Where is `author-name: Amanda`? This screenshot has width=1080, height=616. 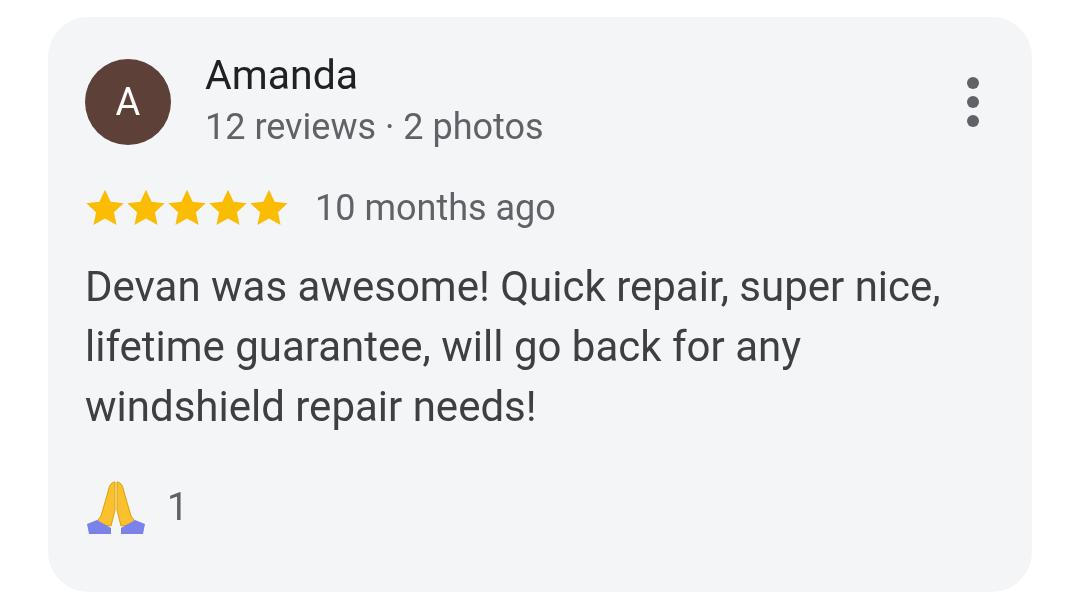 author-name: Amanda is located at coordinates (374, 75).